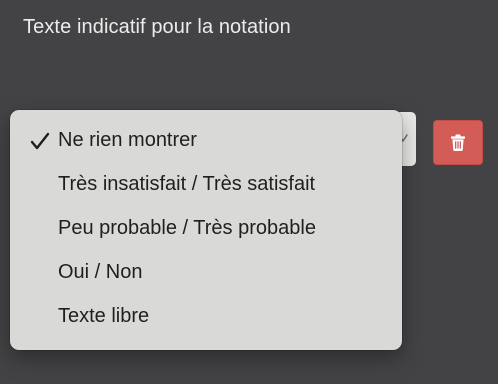  I want to click on trash-icon, so click(458, 142).